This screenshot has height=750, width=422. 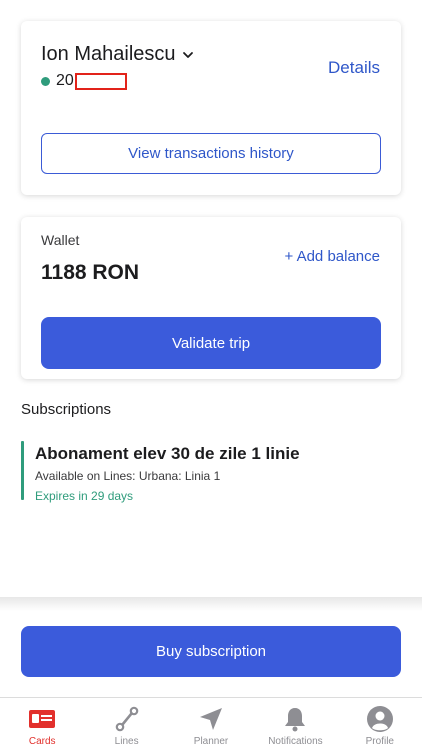 What do you see at coordinates (126, 719) in the screenshot?
I see `route-icon` at bounding box center [126, 719].